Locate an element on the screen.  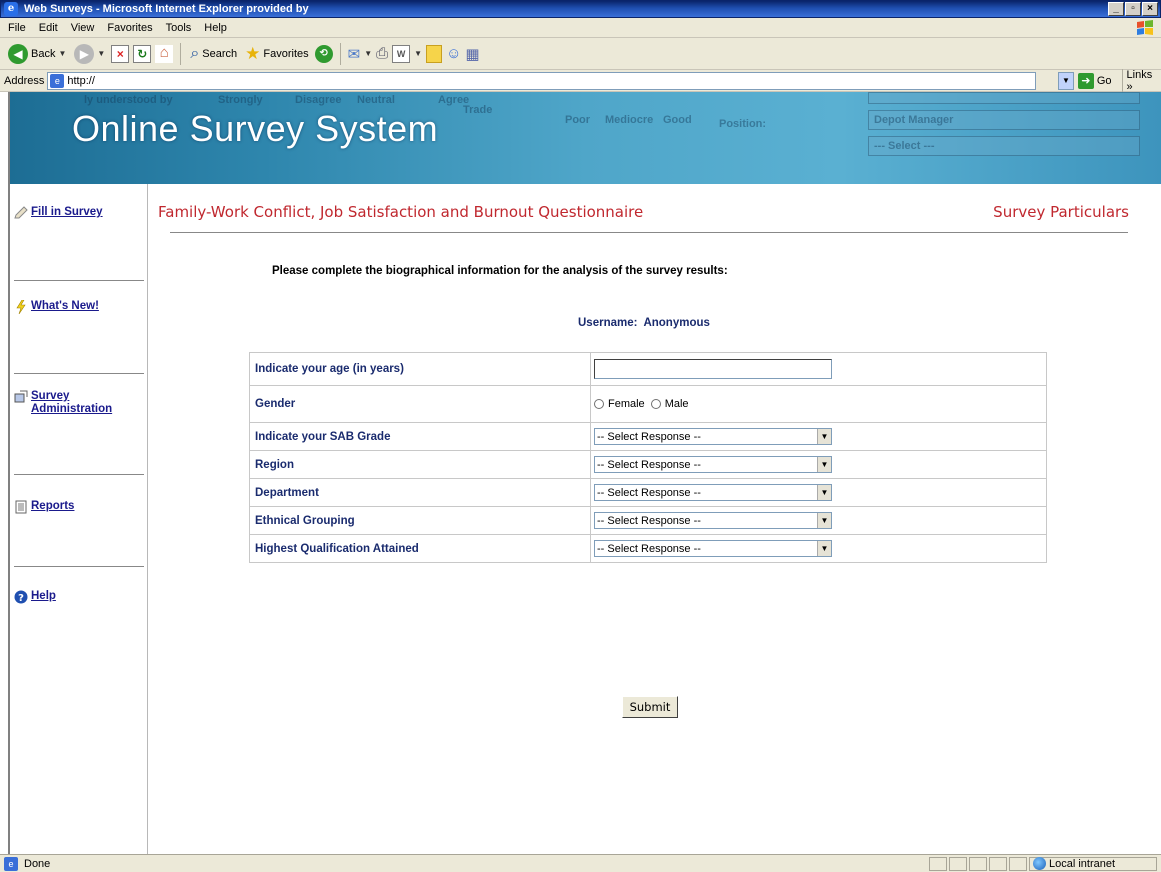
username-label: Username: is located at coordinates (608, 323).